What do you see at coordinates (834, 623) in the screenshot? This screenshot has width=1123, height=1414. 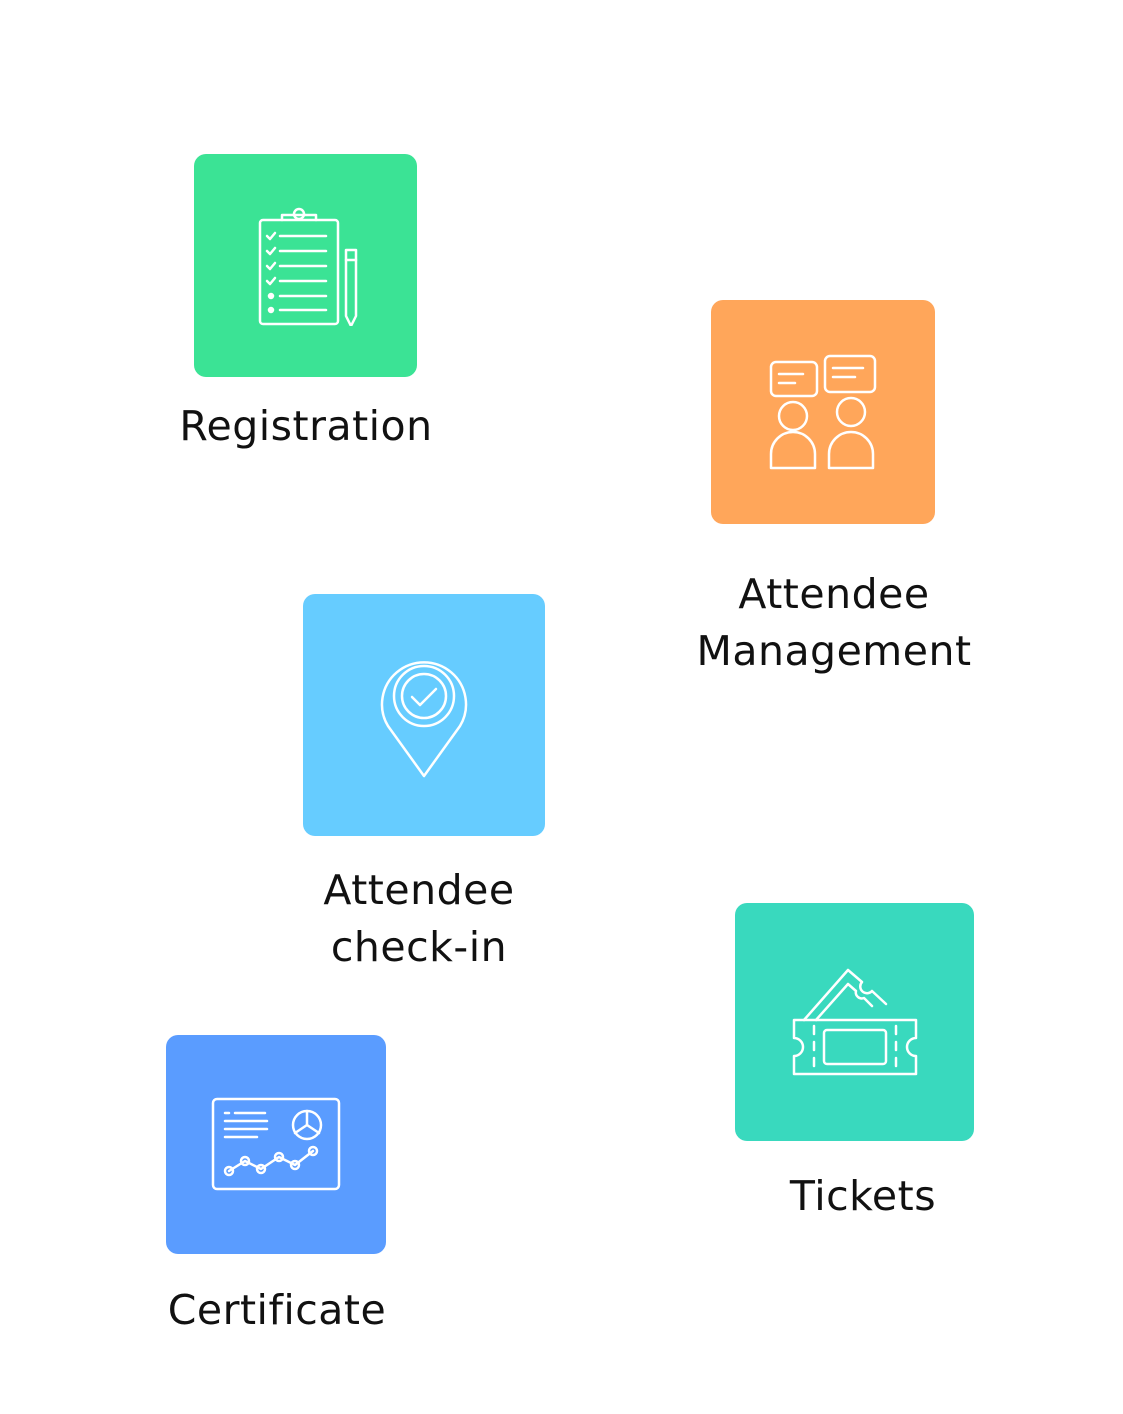 I see `attendee-management-label: Attendee Management` at bounding box center [834, 623].